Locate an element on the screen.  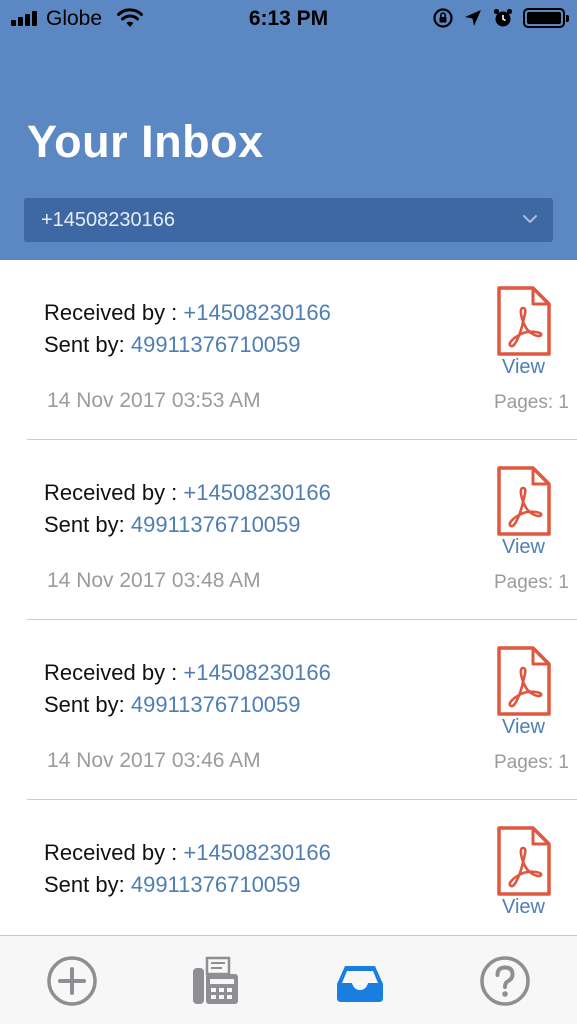
tab-bar is located at coordinates (288, 979).